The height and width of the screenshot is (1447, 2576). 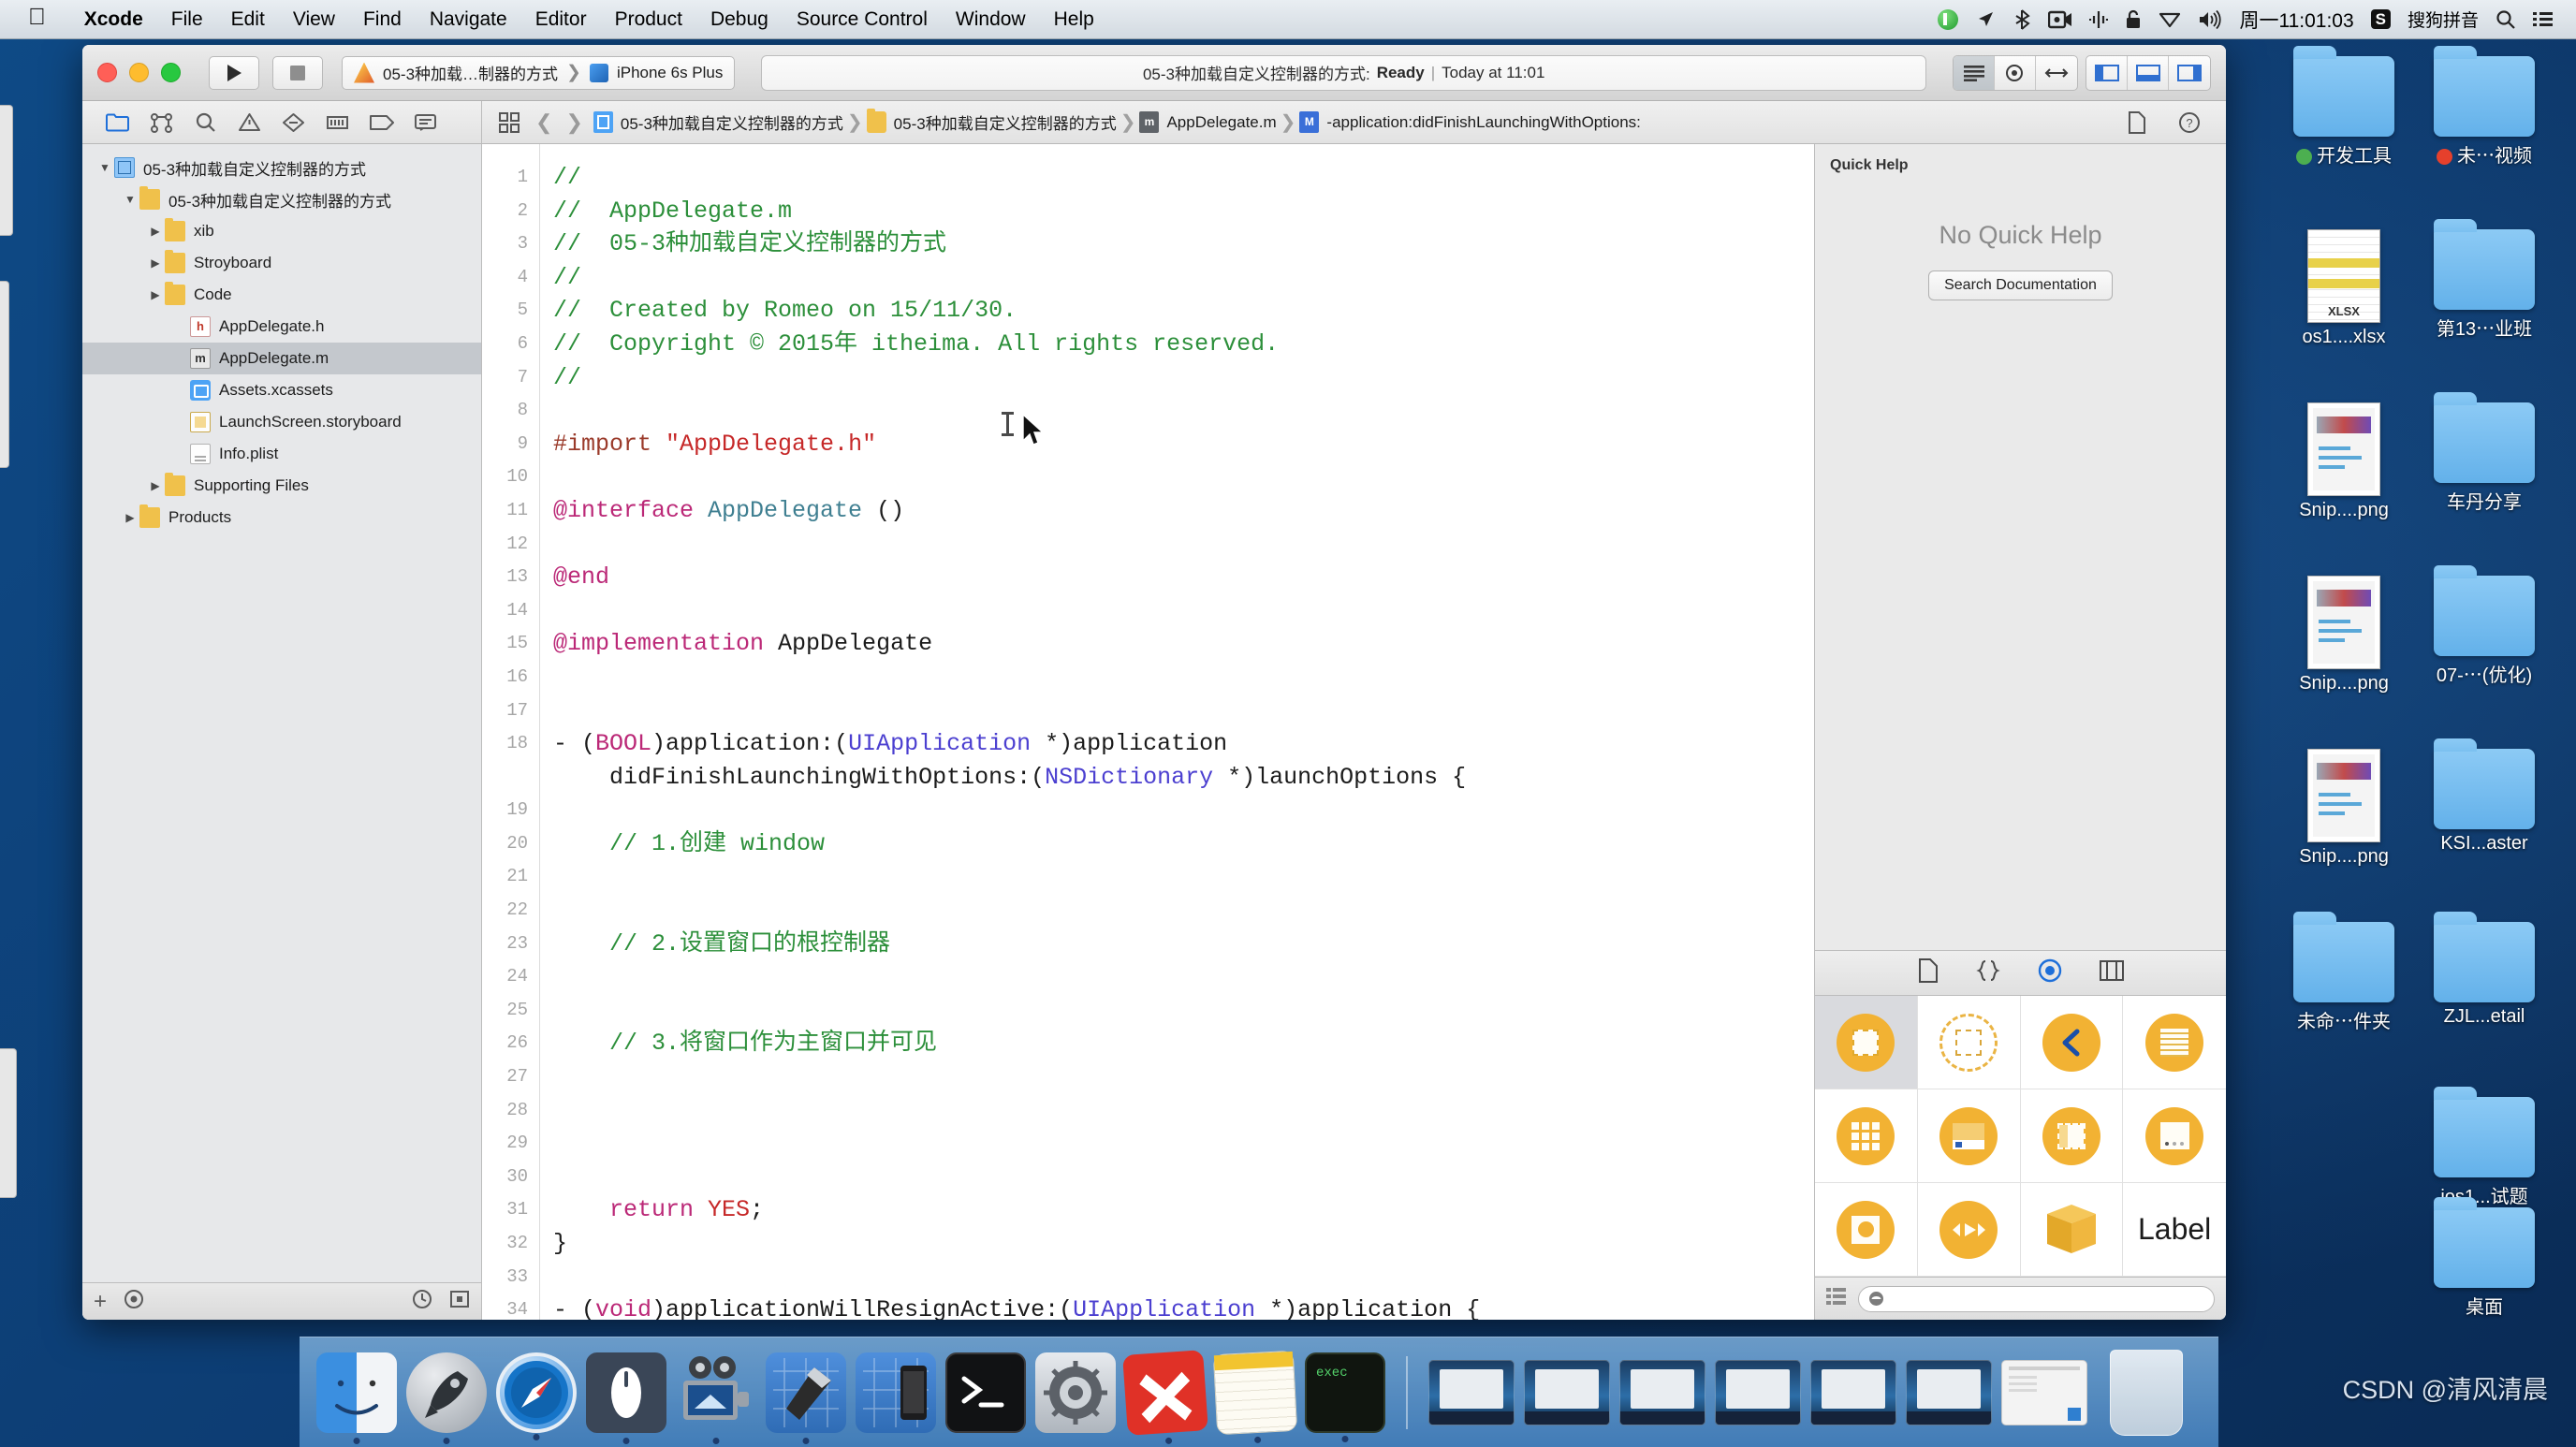 I want to click on desktop-icon: ios1...试题, so click(x=2484, y=1147).